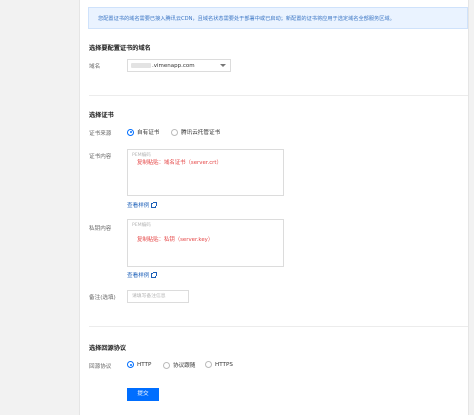  What do you see at coordinates (141, 225) in the screenshot?
I see `key-content-placeholder: PEM编码` at bounding box center [141, 225].